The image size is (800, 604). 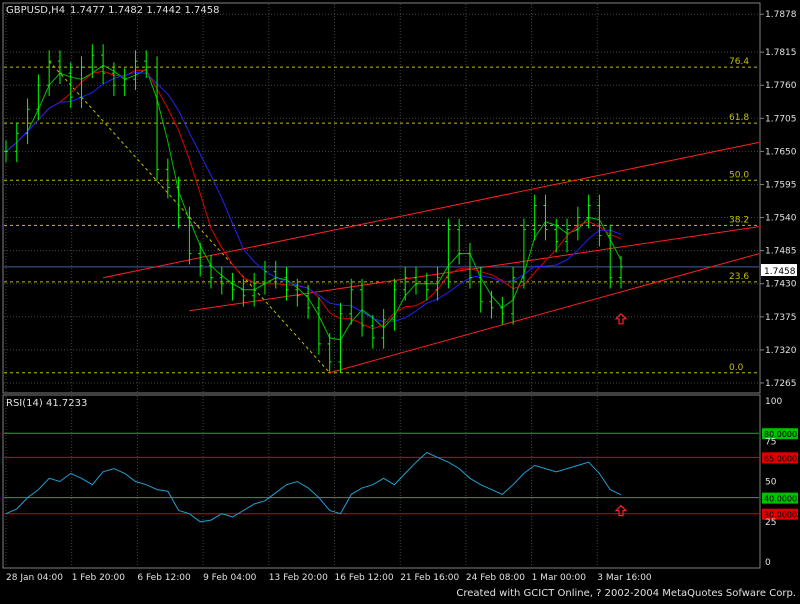 I want to click on rsi-level-label: 40.0000, so click(x=780, y=499).